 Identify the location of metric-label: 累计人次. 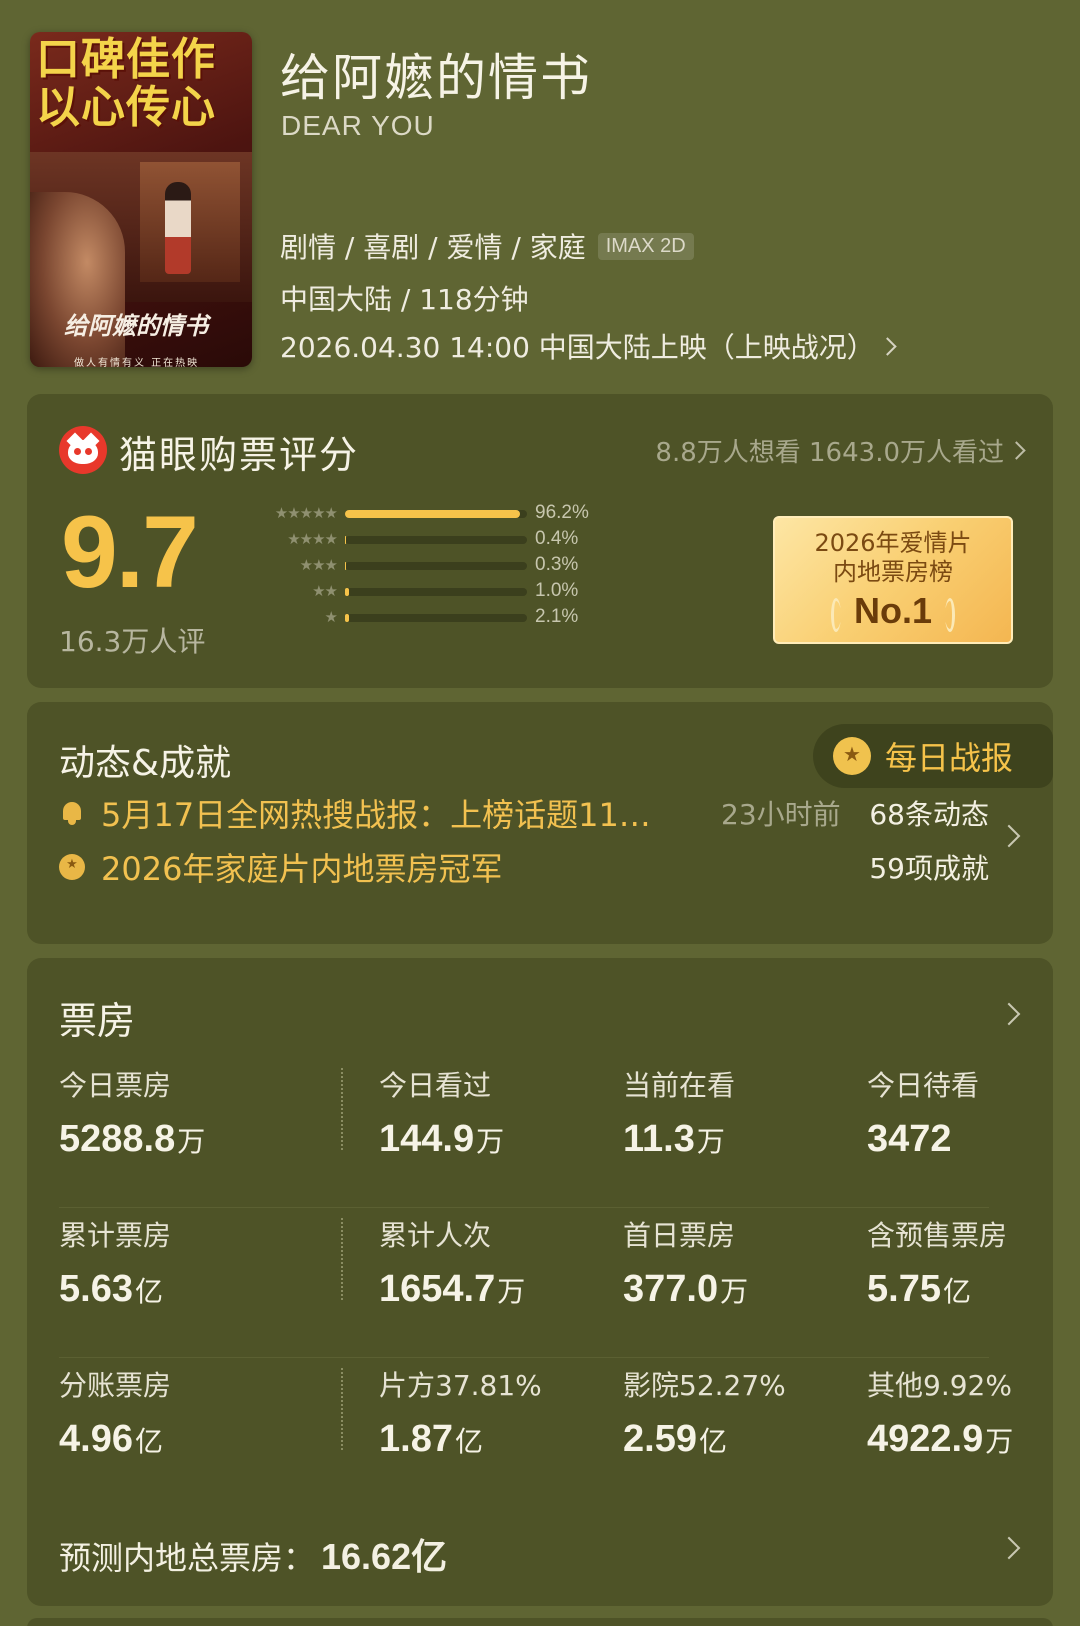
(435, 1235).